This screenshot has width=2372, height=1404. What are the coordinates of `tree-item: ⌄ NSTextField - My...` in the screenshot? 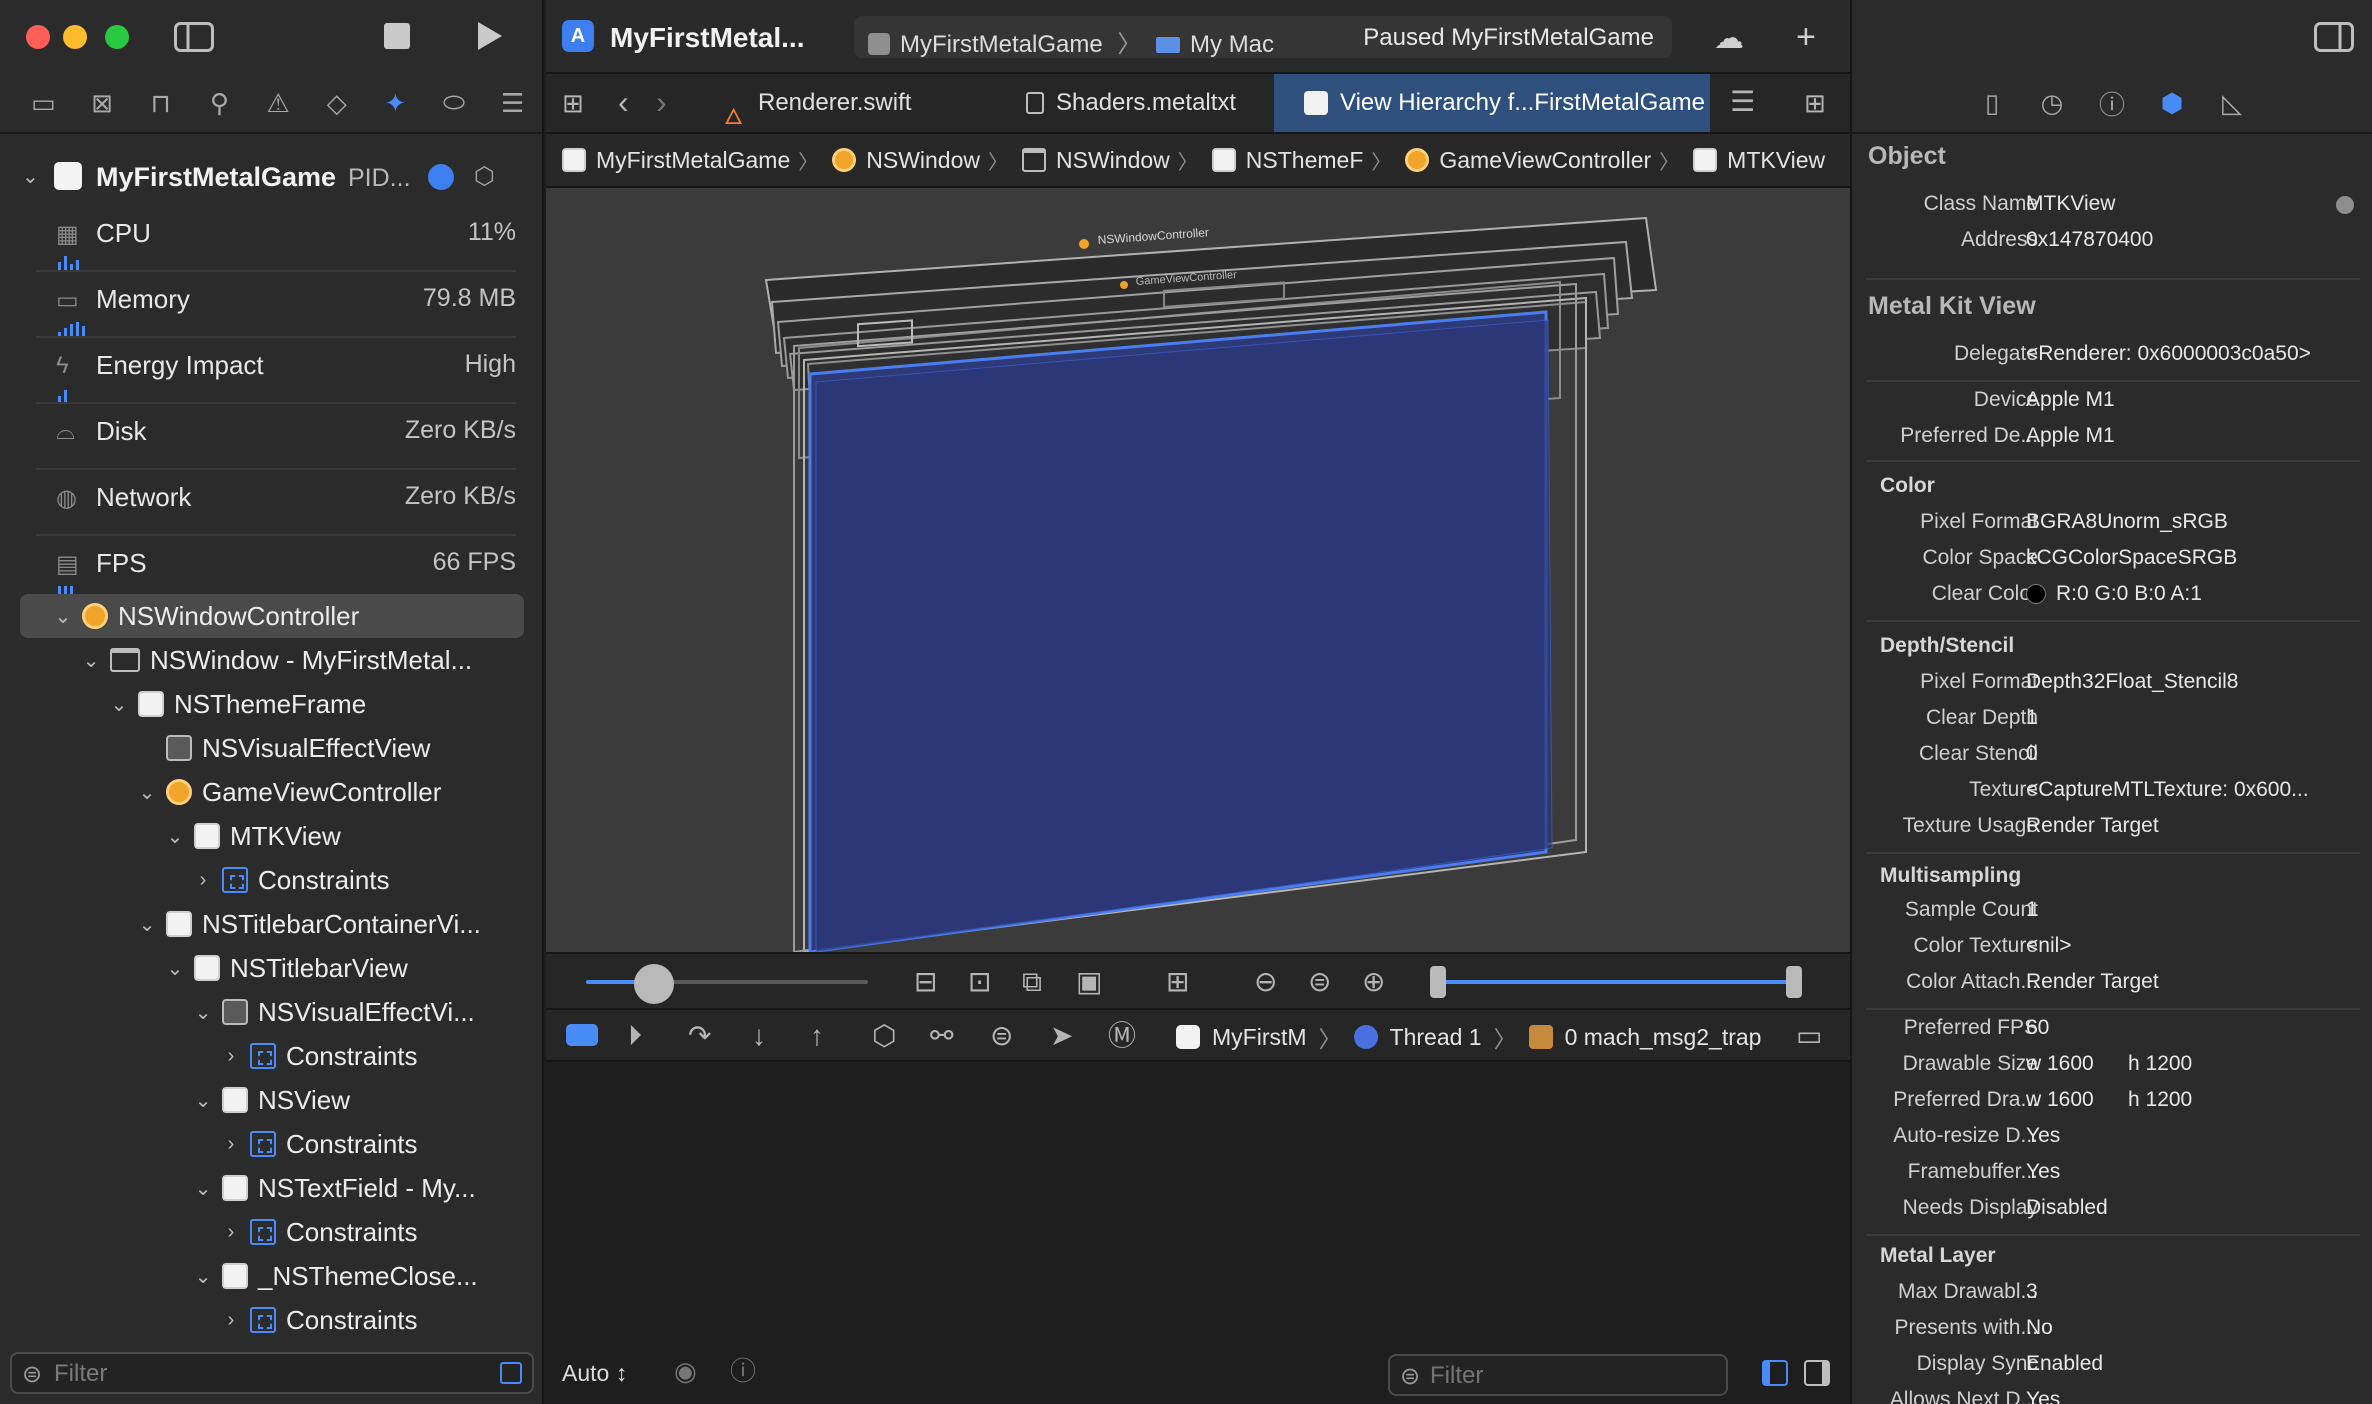 It's located at (357, 1188).